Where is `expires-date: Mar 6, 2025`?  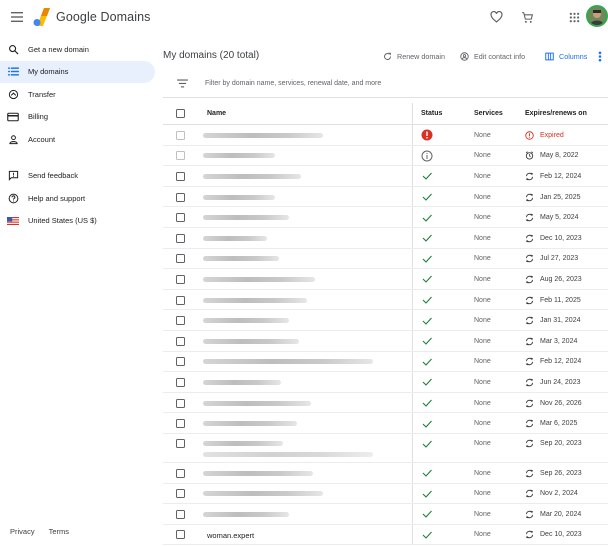 expires-date: Mar 6, 2025 is located at coordinates (559, 424).